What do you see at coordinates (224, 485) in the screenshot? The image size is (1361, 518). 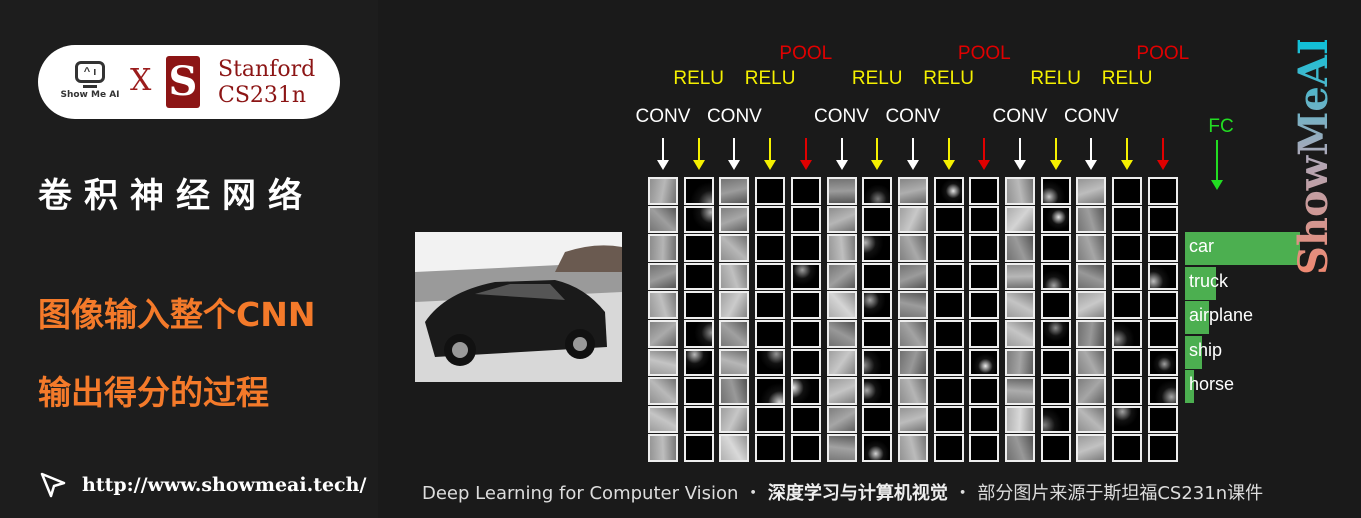 I see `url-text: http://www.showmeai.tech/` at bounding box center [224, 485].